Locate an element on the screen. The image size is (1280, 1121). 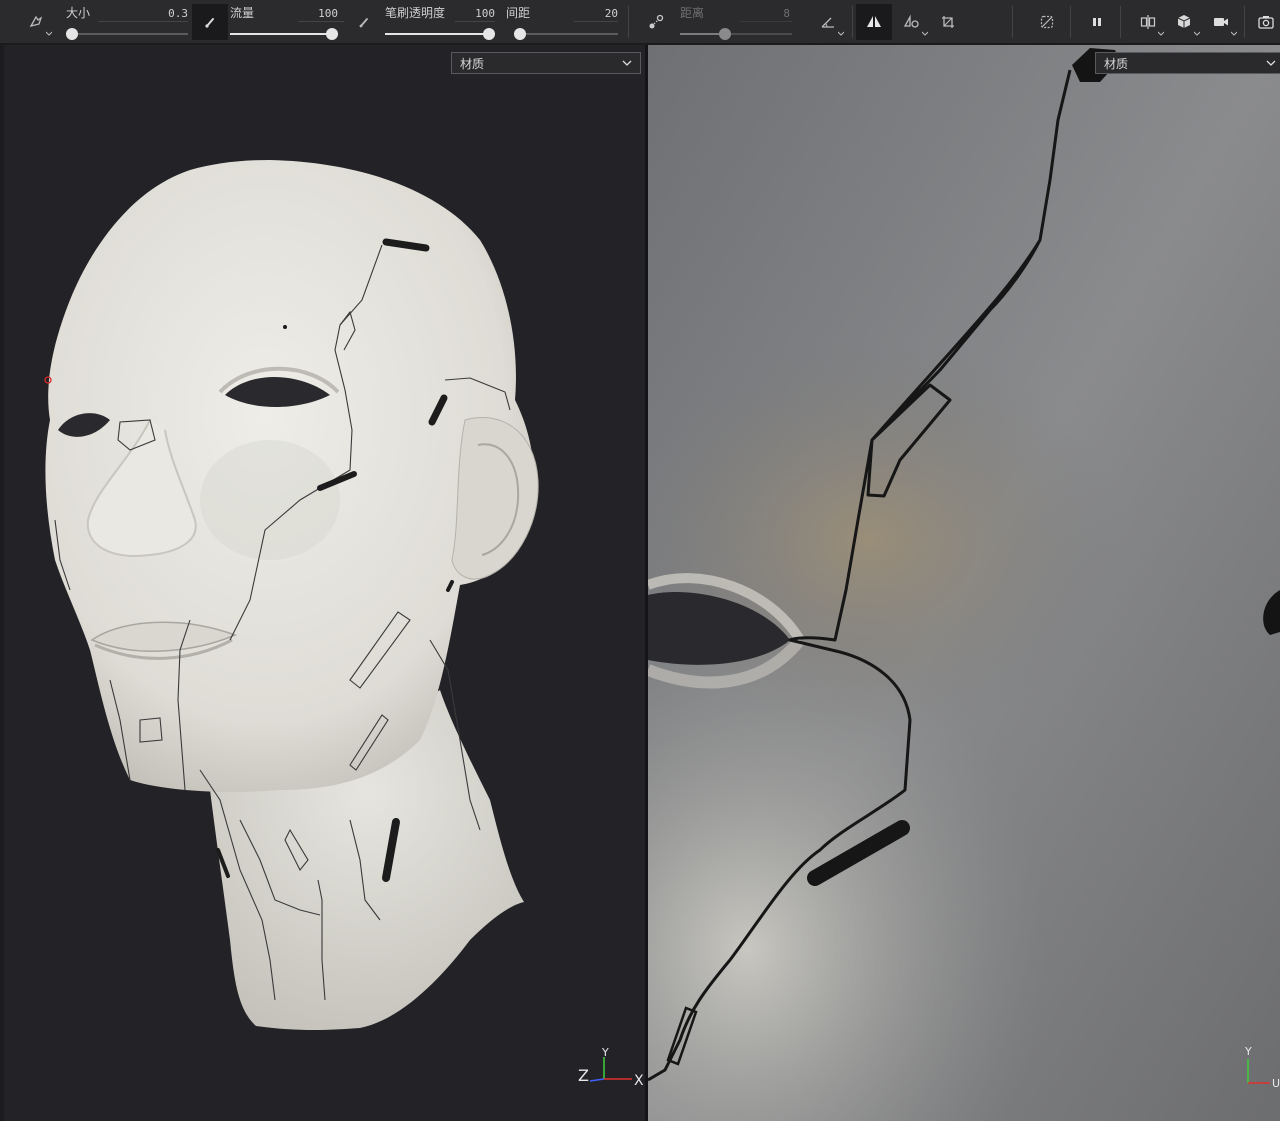
symmetry-icon is located at coordinates (874, 21).